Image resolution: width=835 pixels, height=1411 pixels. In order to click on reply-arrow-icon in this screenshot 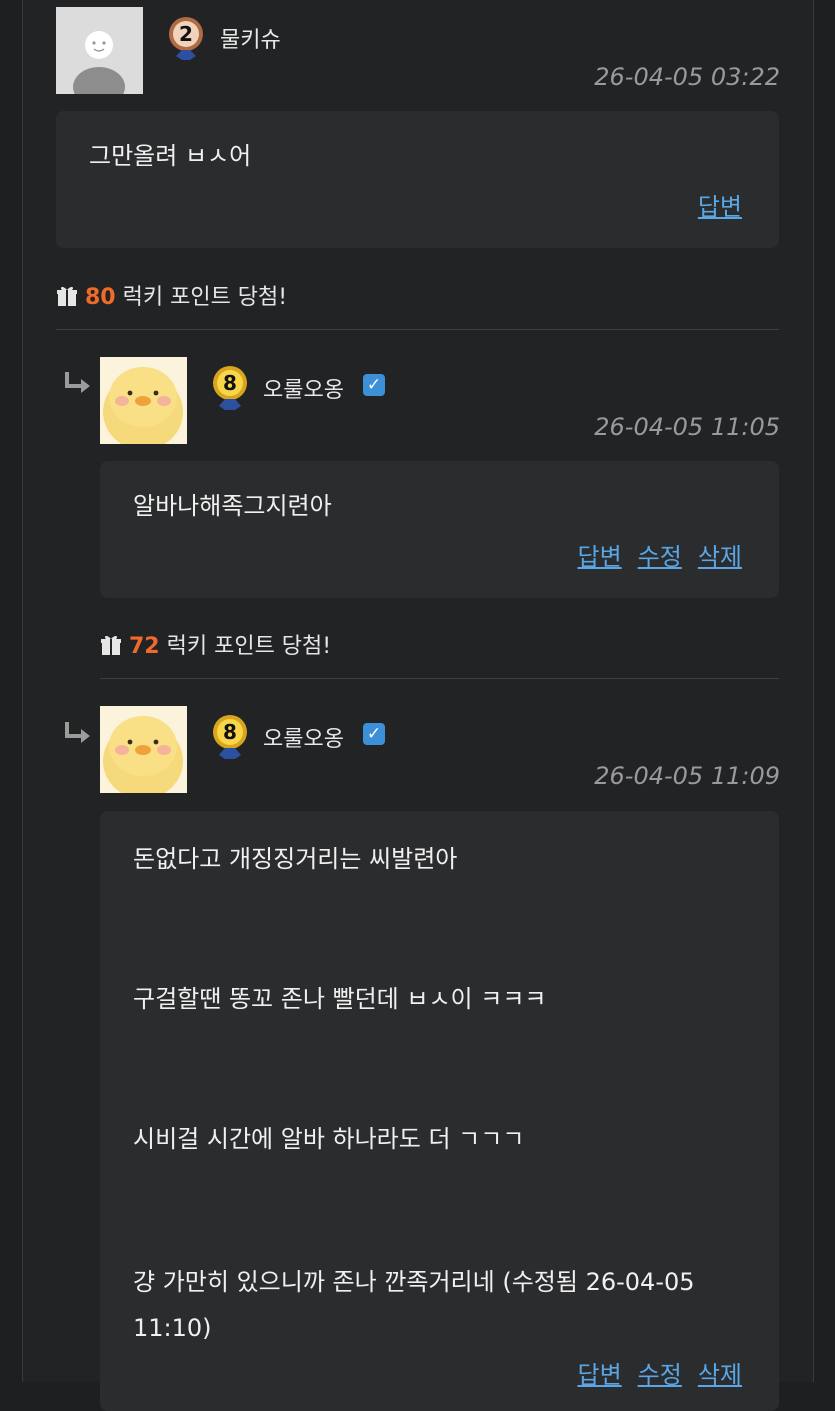, I will do `click(78, 733)`.